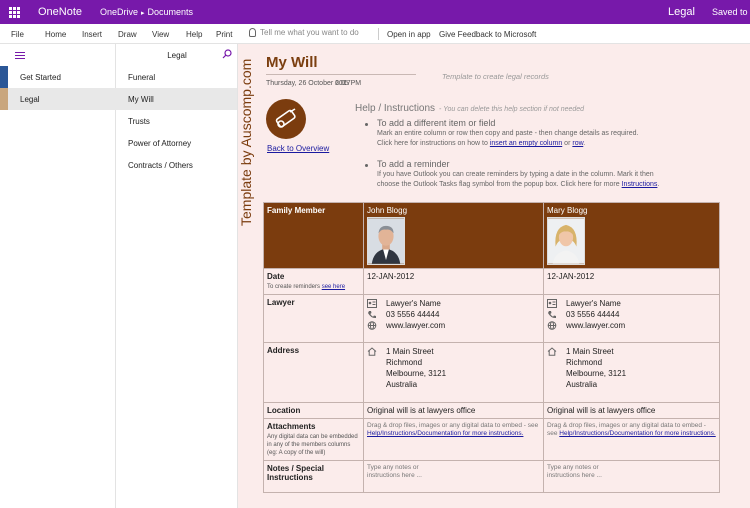  What do you see at coordinates (526, 143) in the screenshot?
I see `insert-column-link: insert an empty column` at bounding box center [526, 143].